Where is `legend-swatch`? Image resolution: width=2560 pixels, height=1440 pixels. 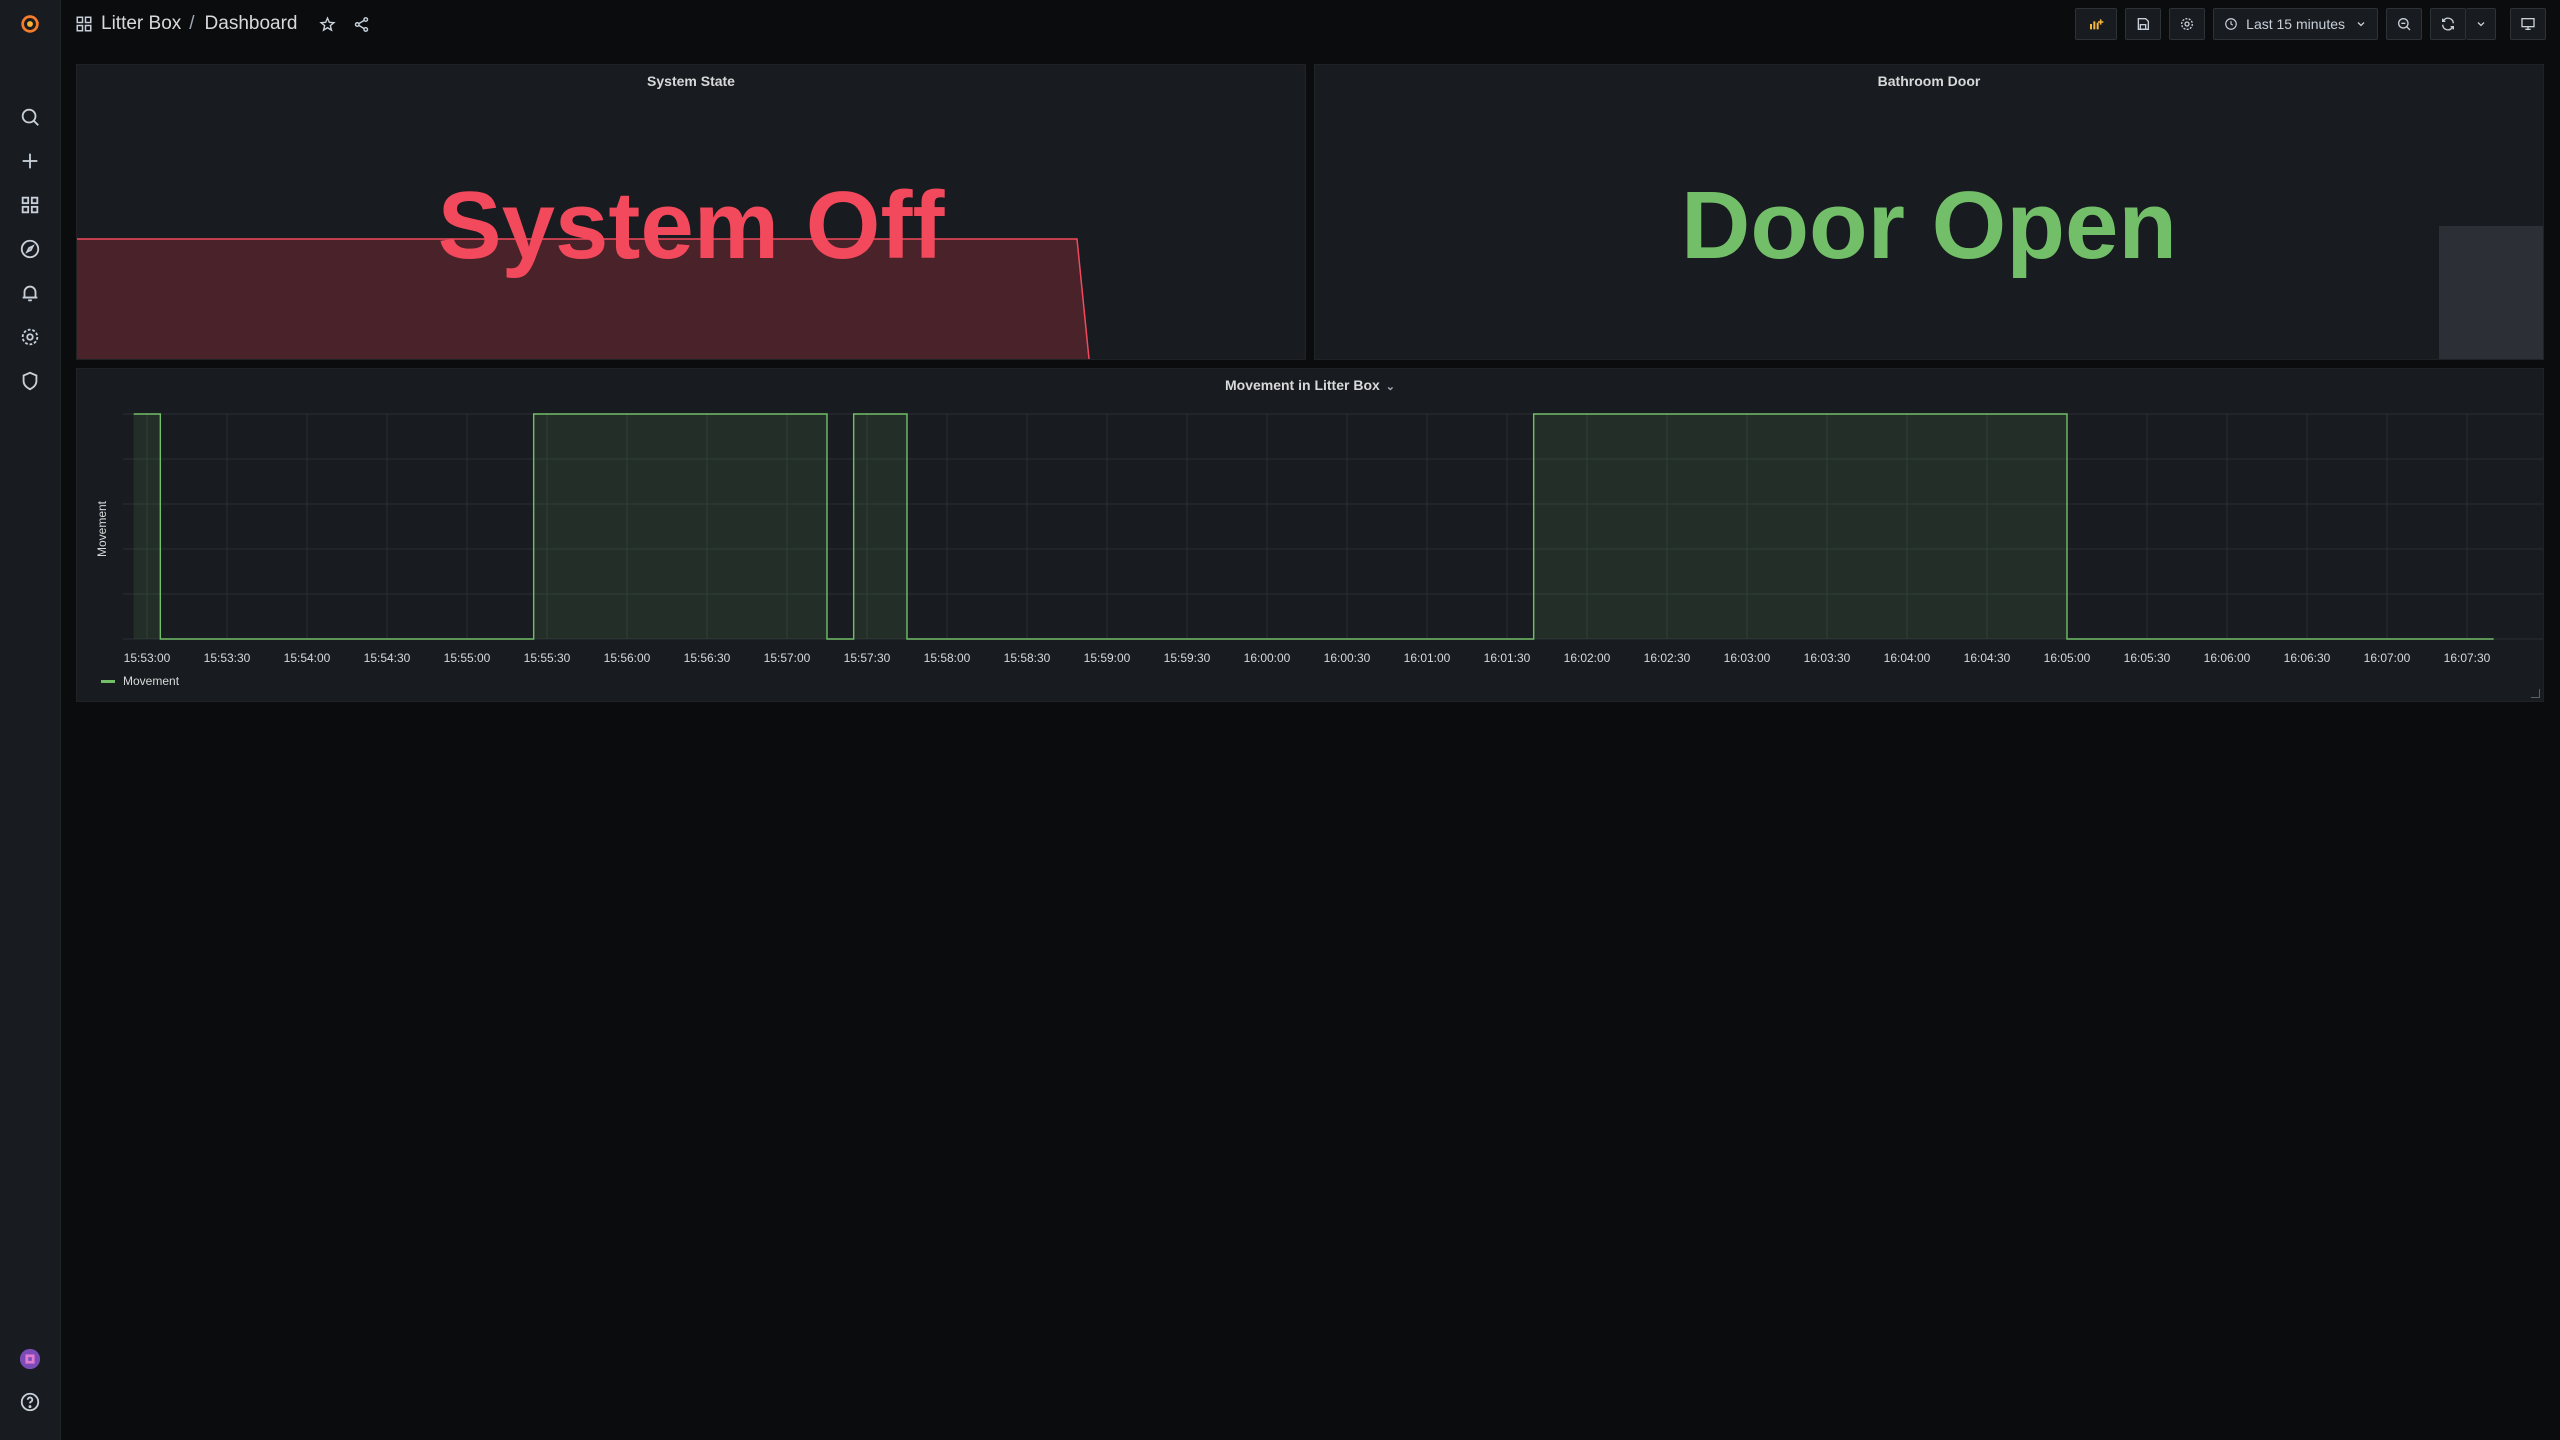
legend-swatch is located at coordinates (108, 681).